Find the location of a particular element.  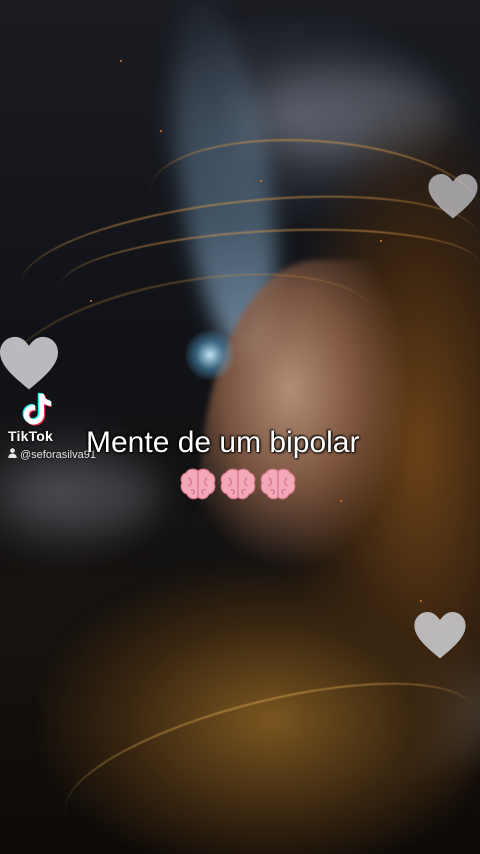

tiktok-logo-icon is located at coordinates (52, 409).